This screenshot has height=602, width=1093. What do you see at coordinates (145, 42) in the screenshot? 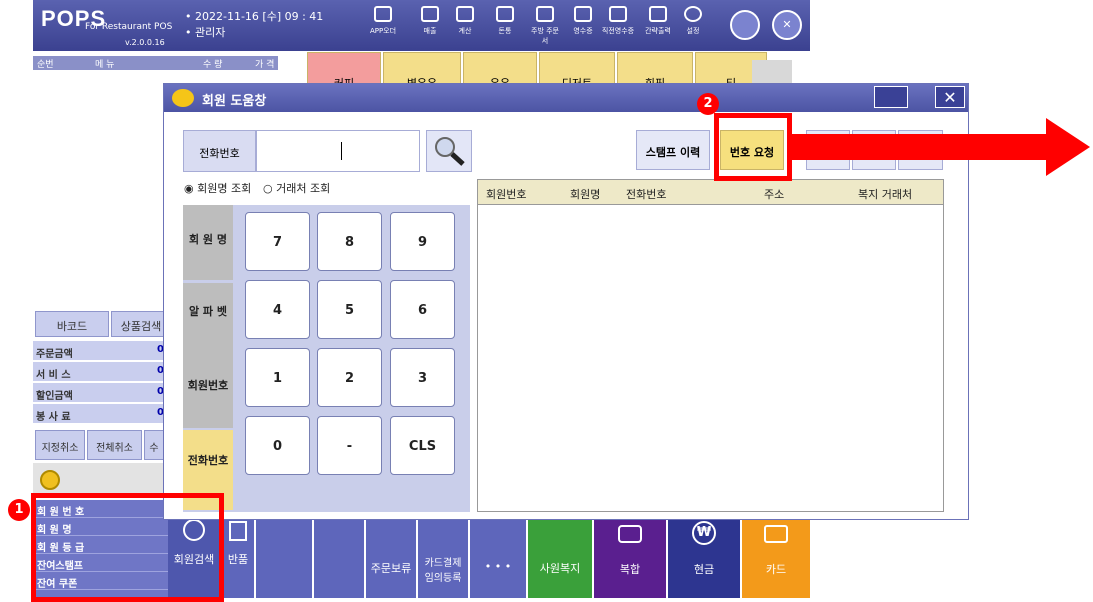
I see `version-label: v.2.0.0.16` at bounding box center [145, 42].